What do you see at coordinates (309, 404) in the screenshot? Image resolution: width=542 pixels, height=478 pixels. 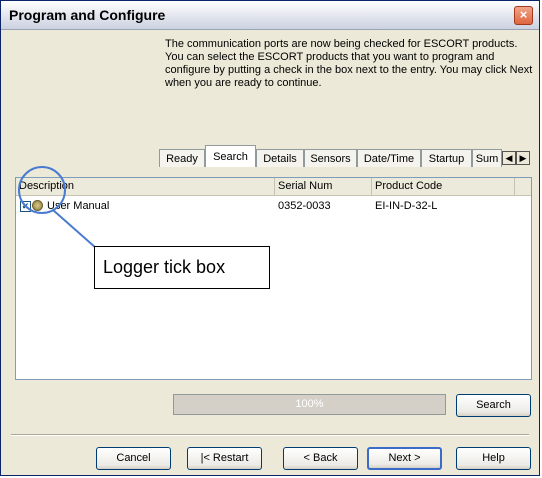 I see `search-progress-bar: 100%` at bounding box center [309, 404].